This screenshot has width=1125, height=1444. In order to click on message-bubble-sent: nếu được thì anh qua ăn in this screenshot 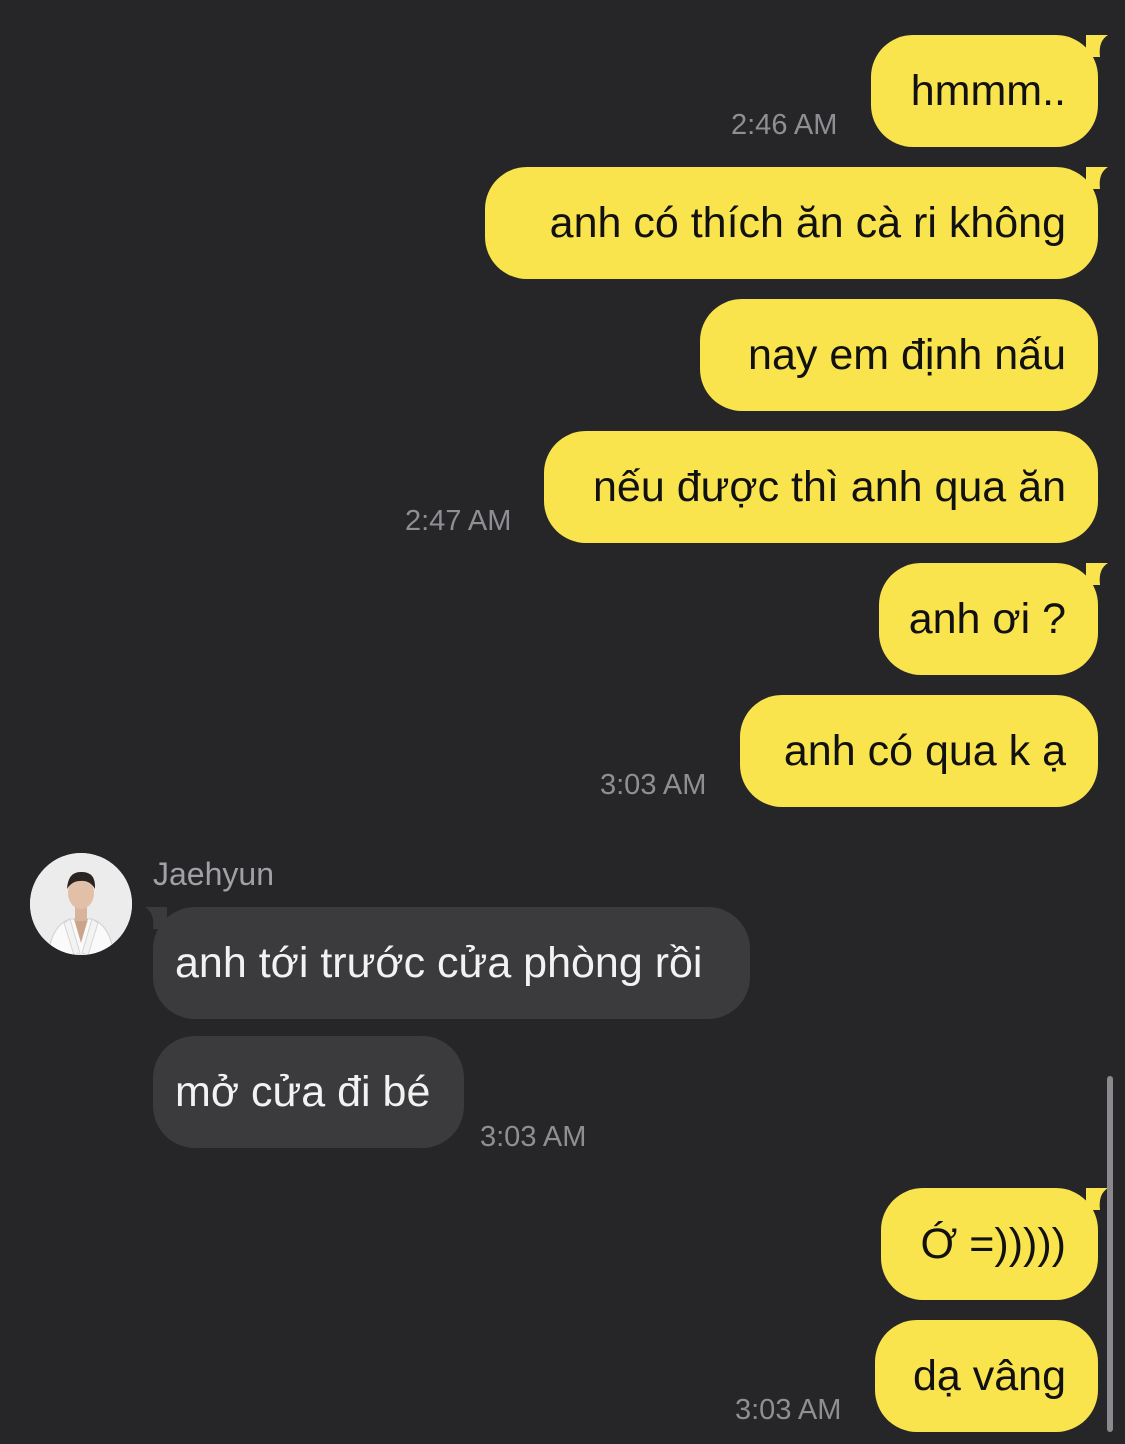, I will do `click(821, 487)`.